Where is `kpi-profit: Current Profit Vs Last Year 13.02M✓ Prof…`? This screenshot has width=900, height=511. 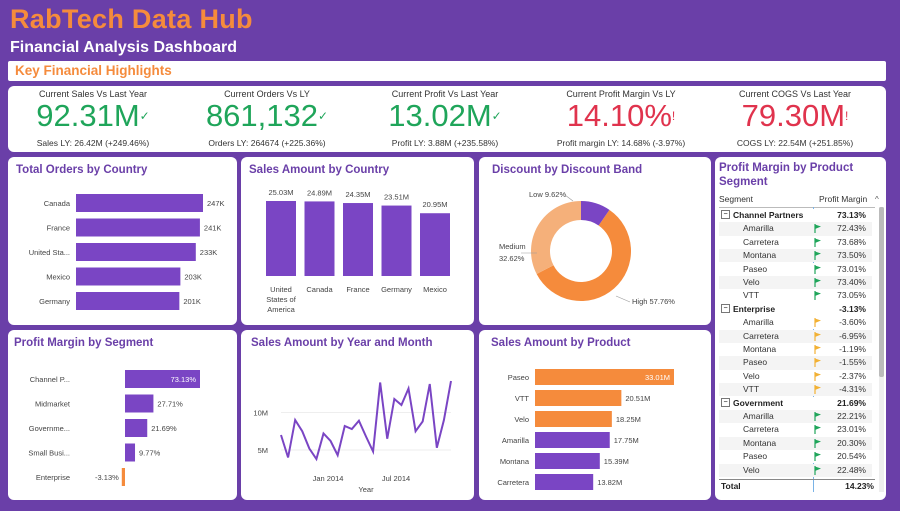 kpi-profit: Current Profit Vs Last Year 13.02M✓ Prof… is located at coordinates (445, 119).